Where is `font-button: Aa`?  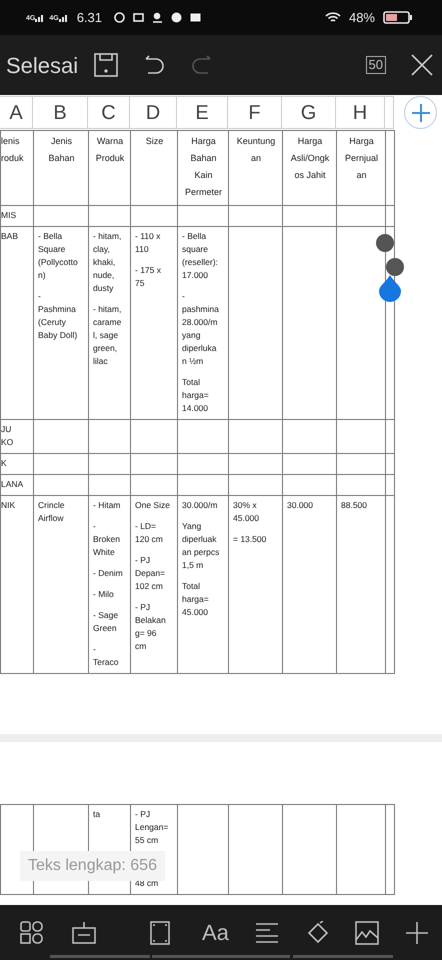
font-button: Aa is located at coordinates (215, 932).